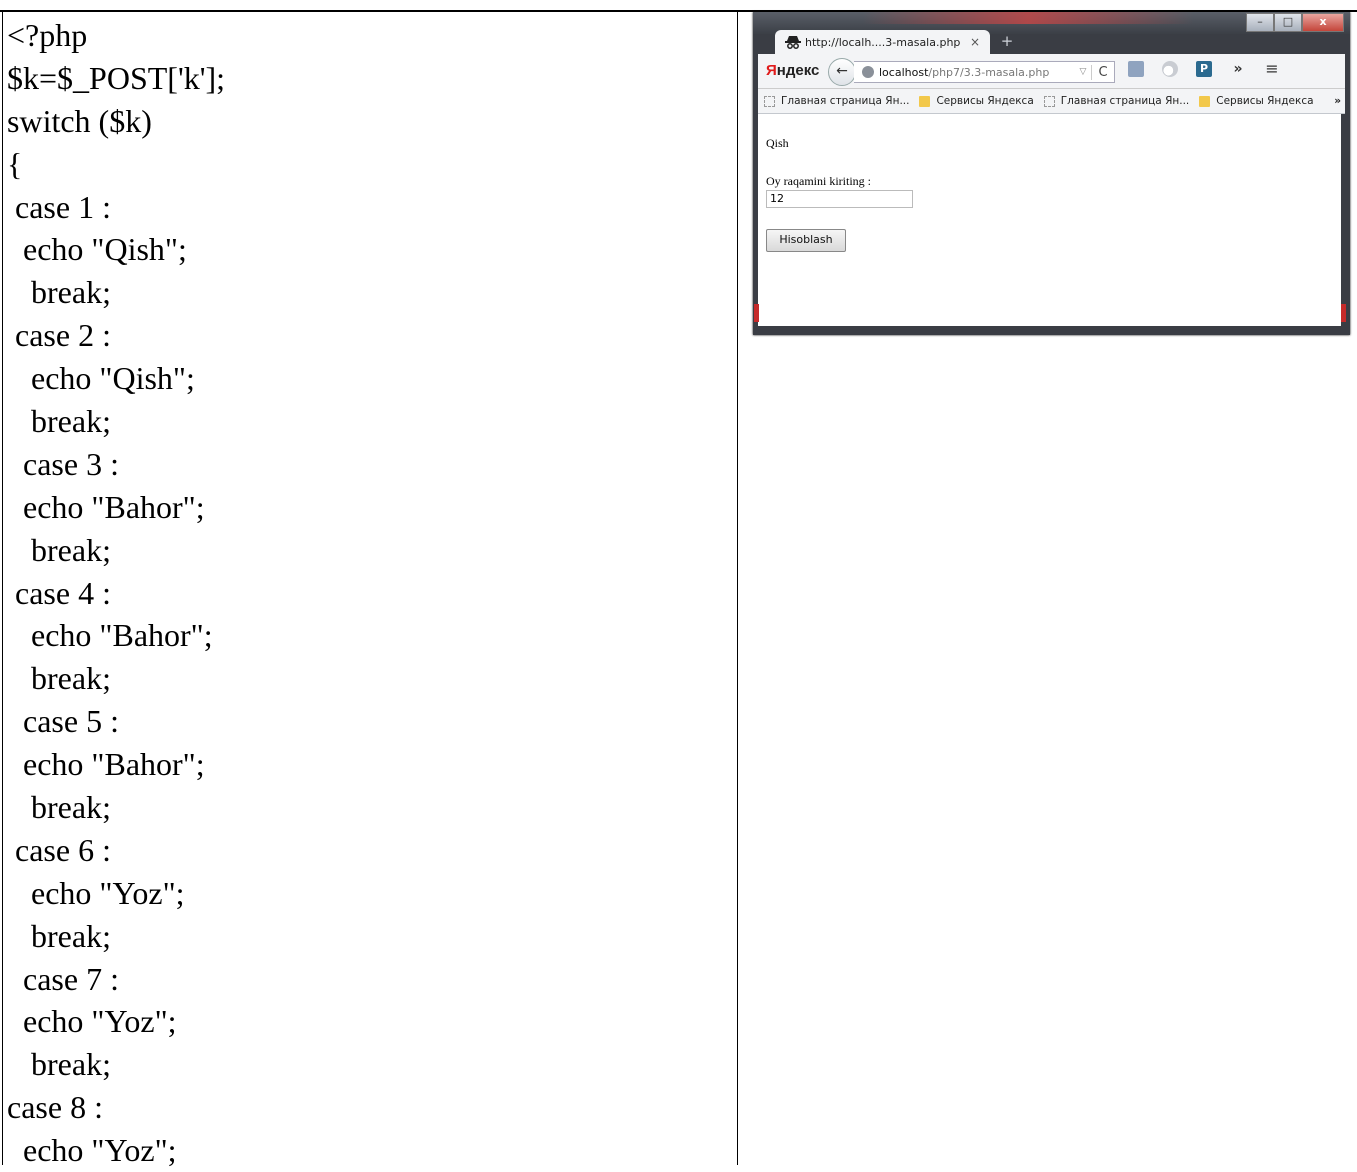 The width and height of the screenshot is (1357, 1172). I want to click on window-controls: – □ x, so click(1295, 22).